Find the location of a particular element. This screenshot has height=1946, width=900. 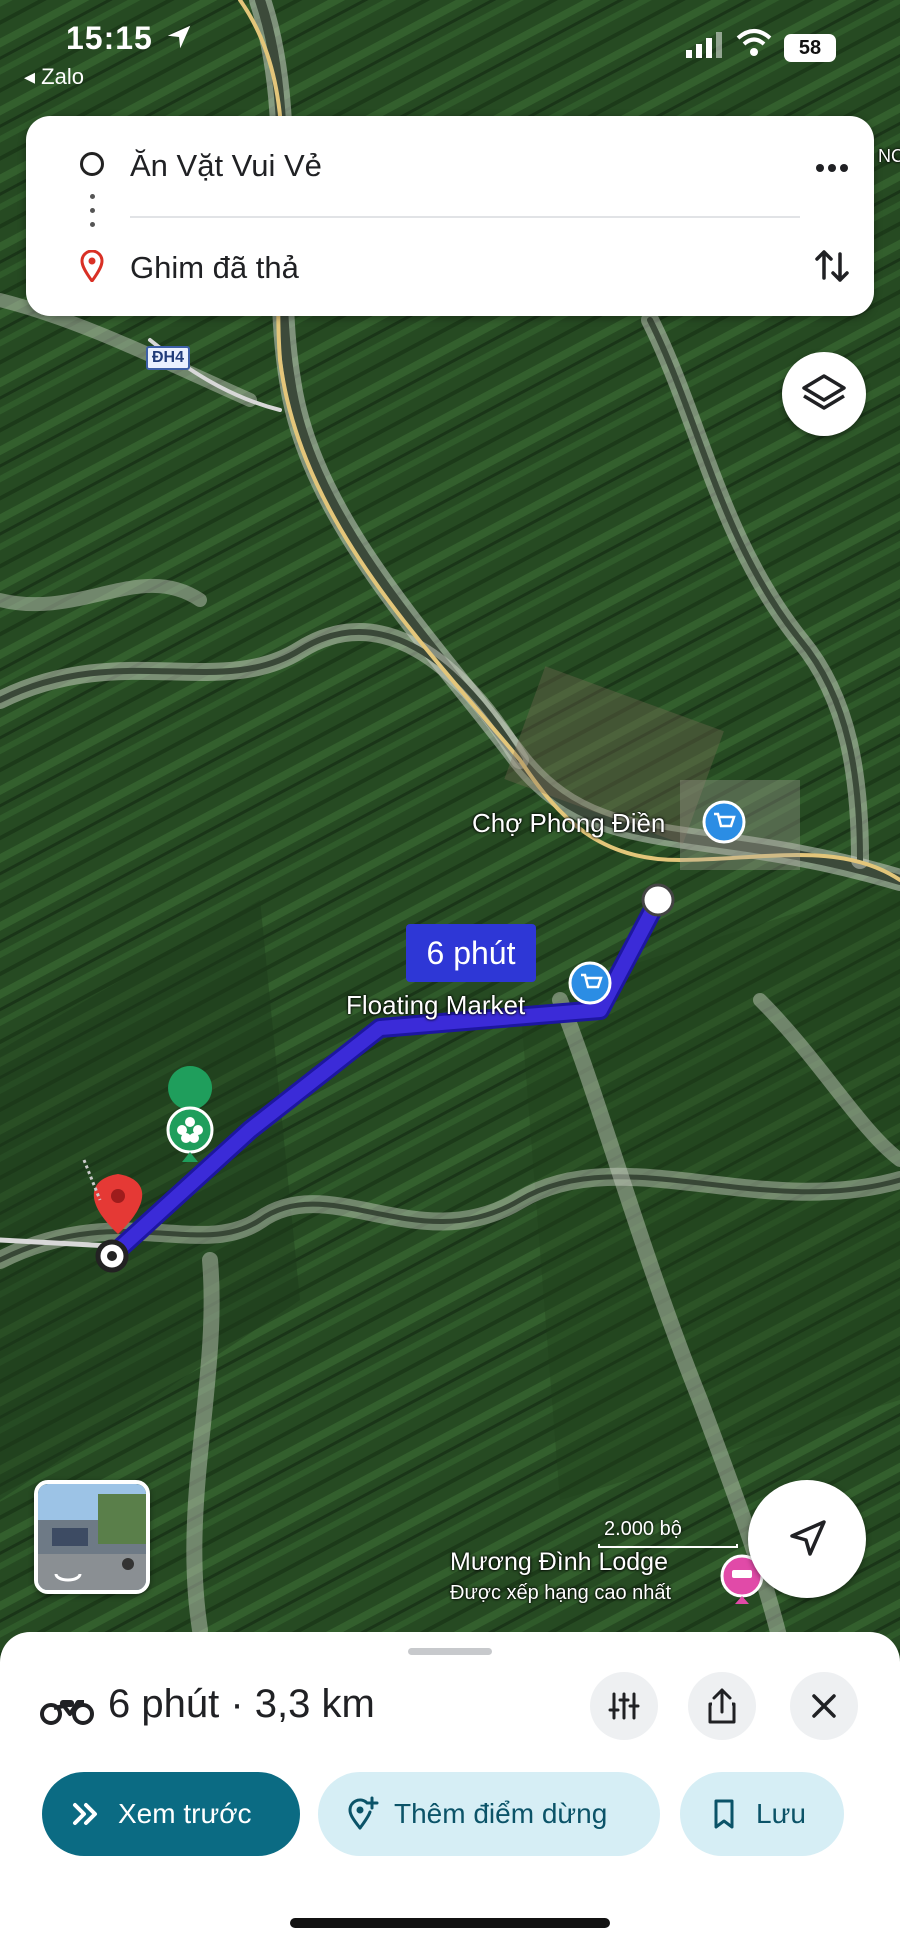

destination-field: Ghim đã thả is located at coordinates (214, 268).